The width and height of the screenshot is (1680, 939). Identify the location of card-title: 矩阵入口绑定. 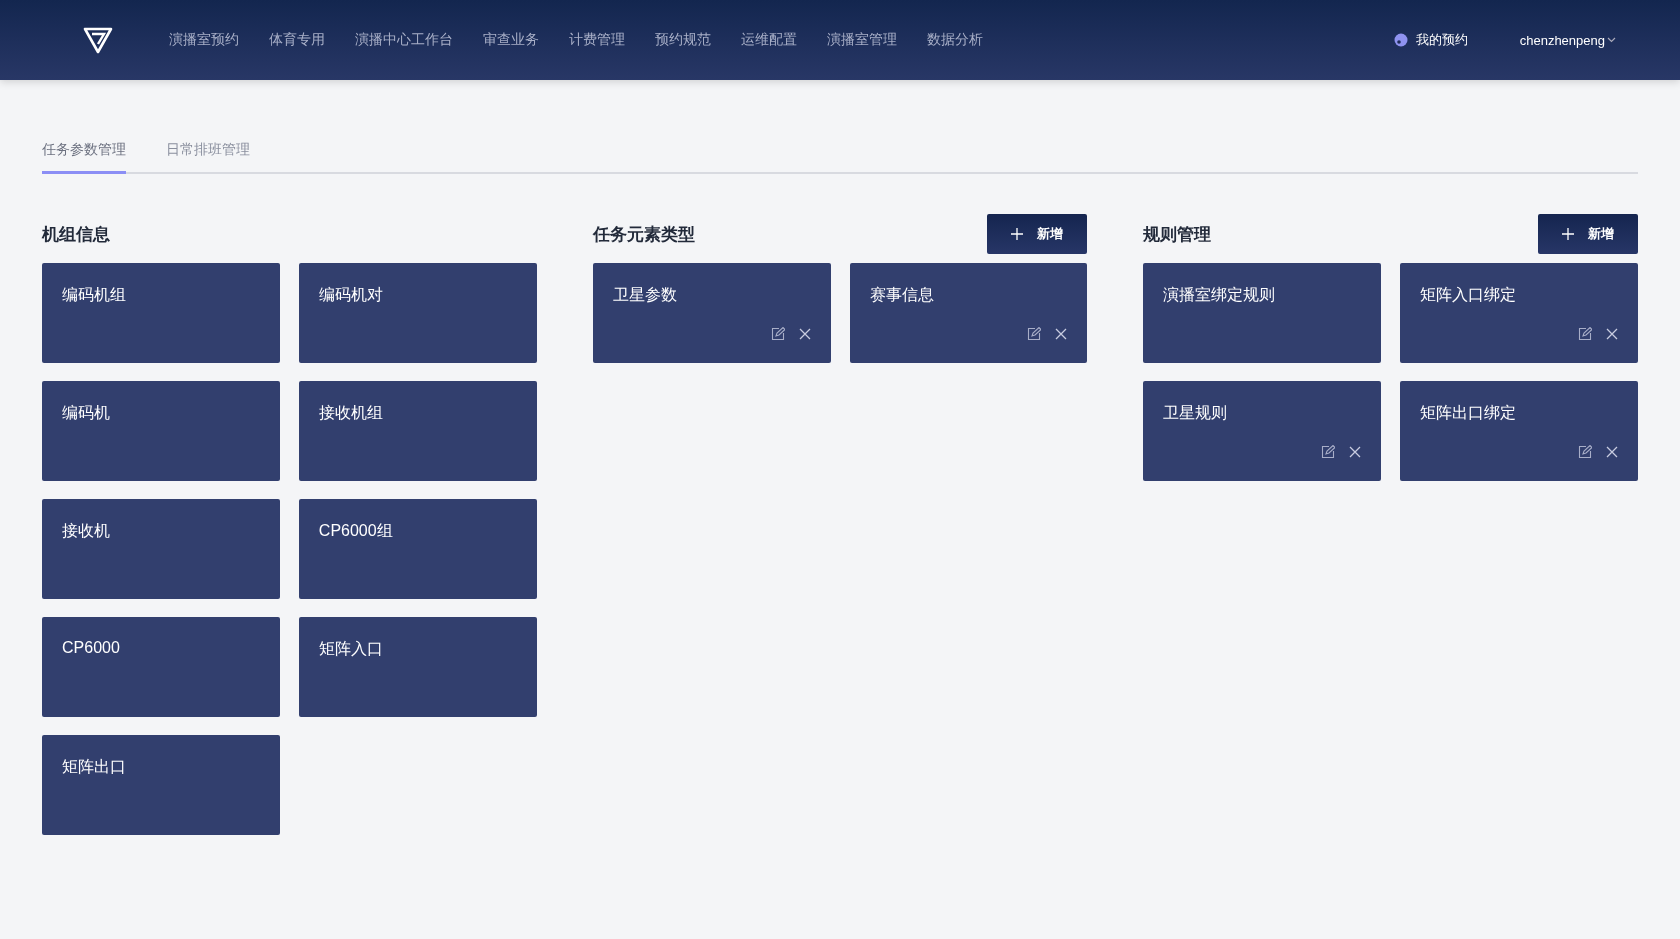
(1468, 295).